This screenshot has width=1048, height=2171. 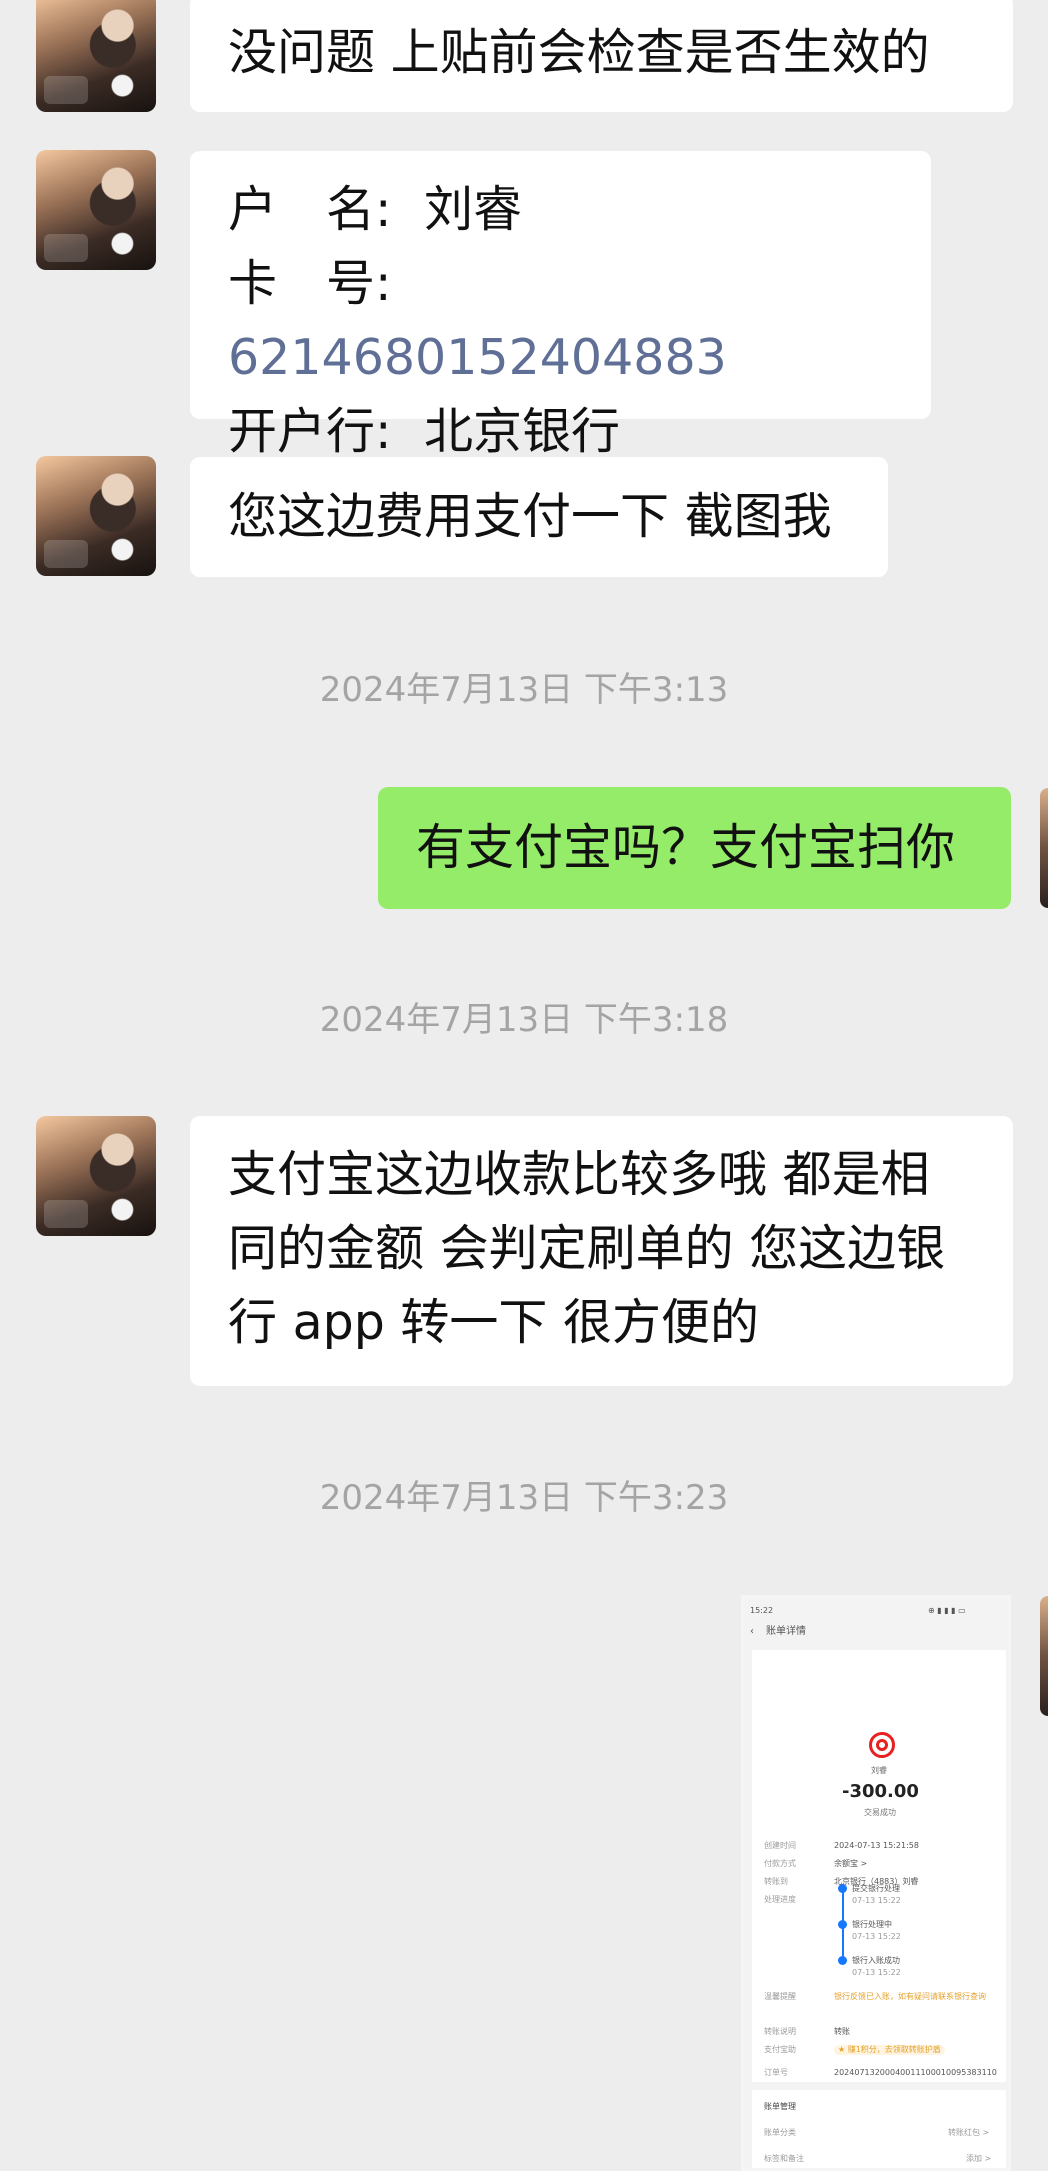 I want to click on order-value: 20240713200040011100010095383110, so click(x=915, y=2072).